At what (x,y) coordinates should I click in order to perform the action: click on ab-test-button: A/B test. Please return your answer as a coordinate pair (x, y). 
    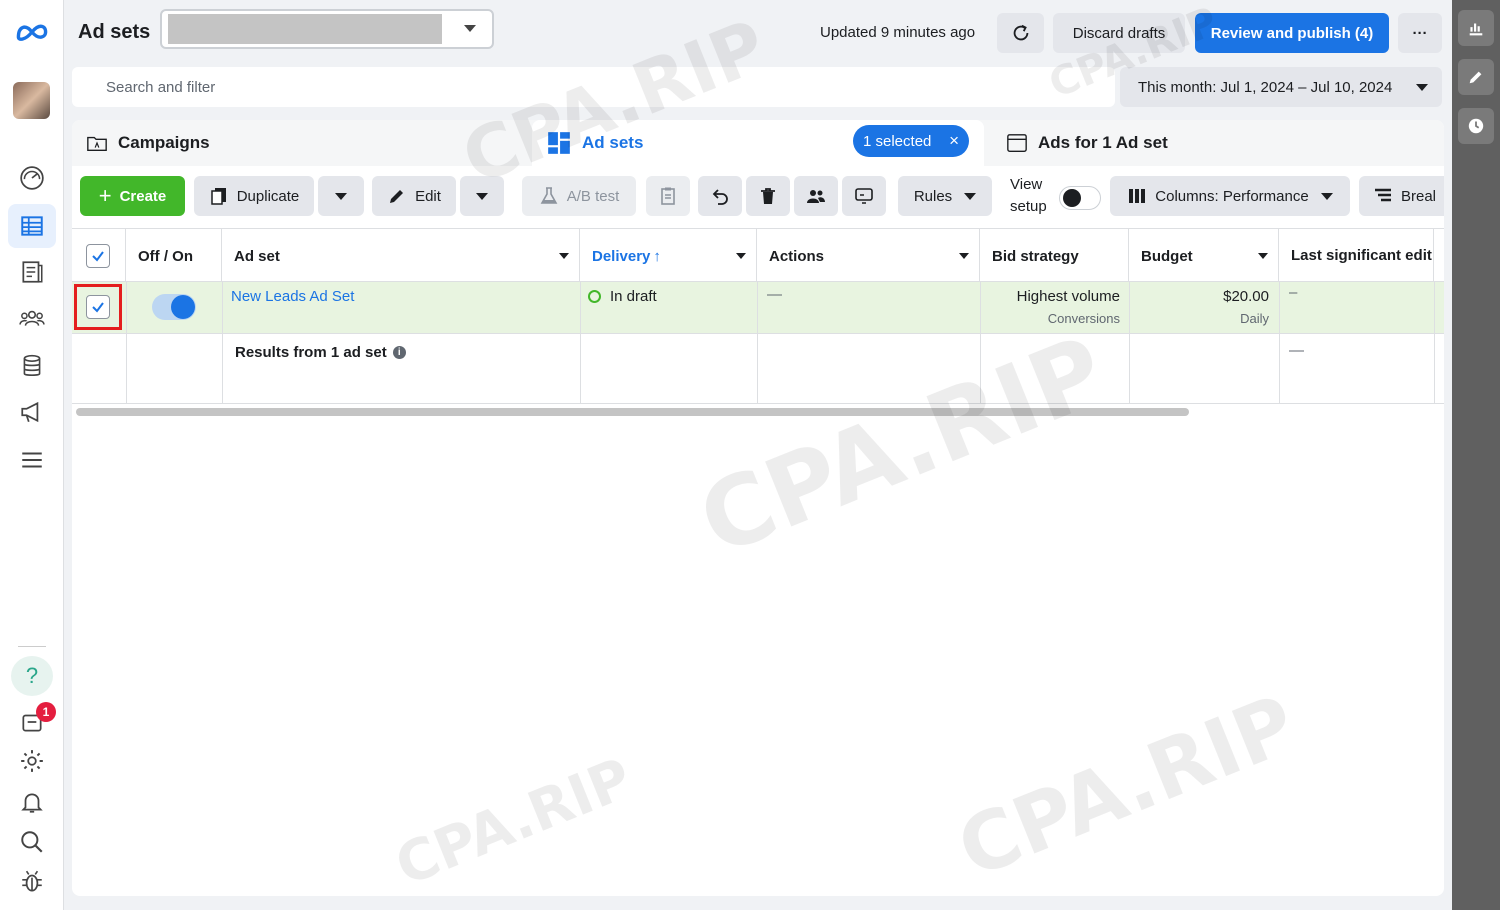
    Looking at the image, I should click on (579, 196).